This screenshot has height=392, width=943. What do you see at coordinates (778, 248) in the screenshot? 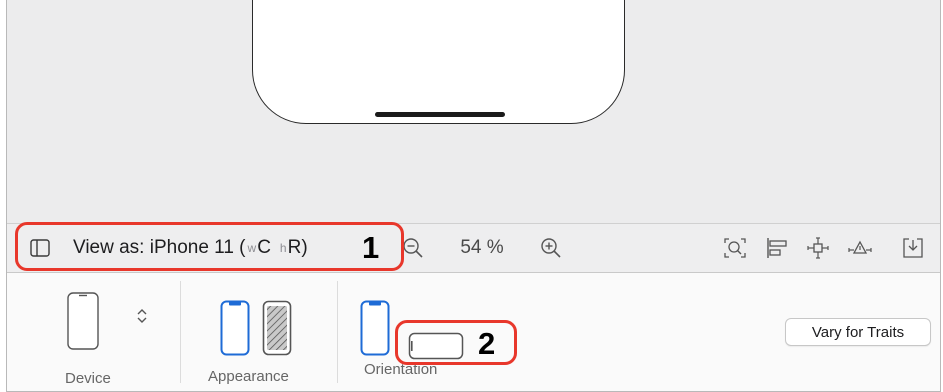
I see `align-icon` at bounding box center [778, 248].